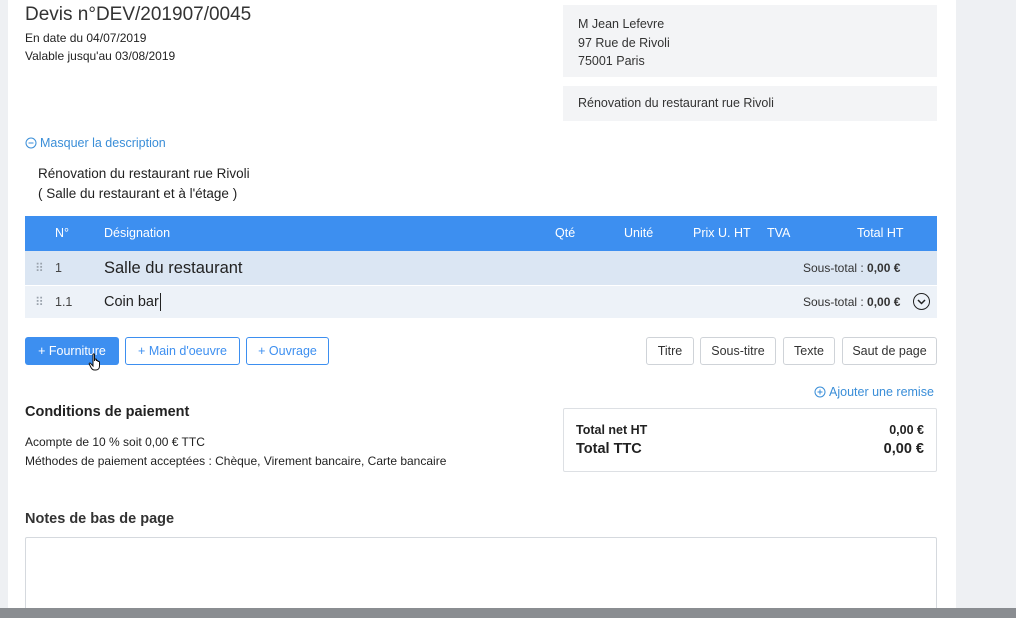  What do you see at coordinates (115, 442) in the screenshot?
I see `payment-deposit: Acompte de 10 % soit 0,00 € TTC` at bounding box center [115, 442].